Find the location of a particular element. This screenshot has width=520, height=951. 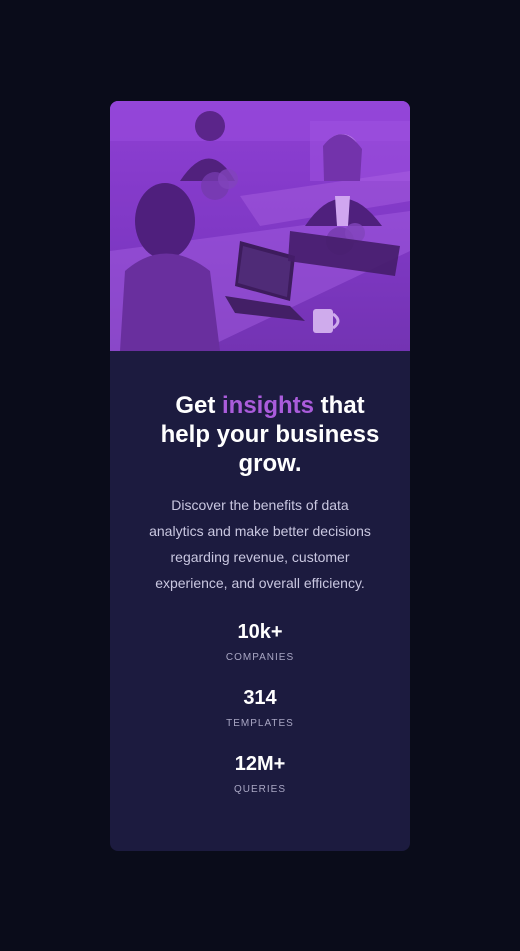

stat-value: 10k+ is located at coordinates (260, 632).